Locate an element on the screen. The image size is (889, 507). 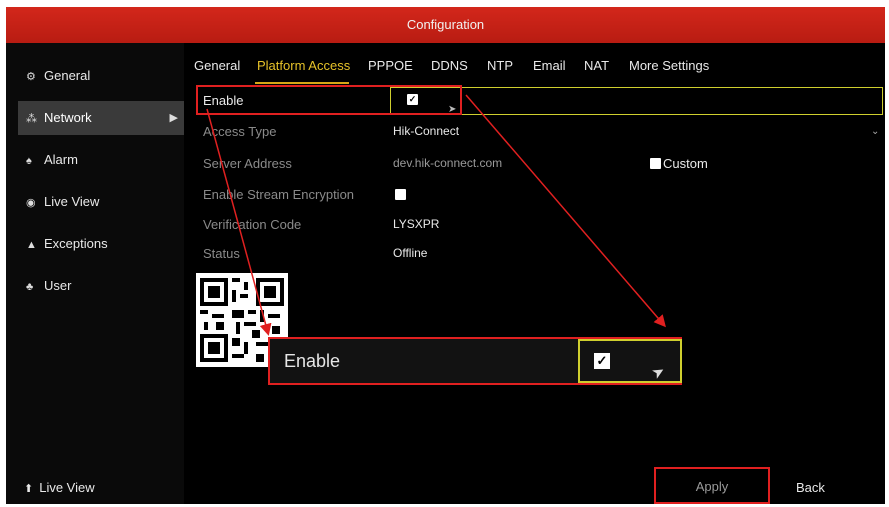
sidebar-item-general: ⚙ General is located at coordinates (101, 76).